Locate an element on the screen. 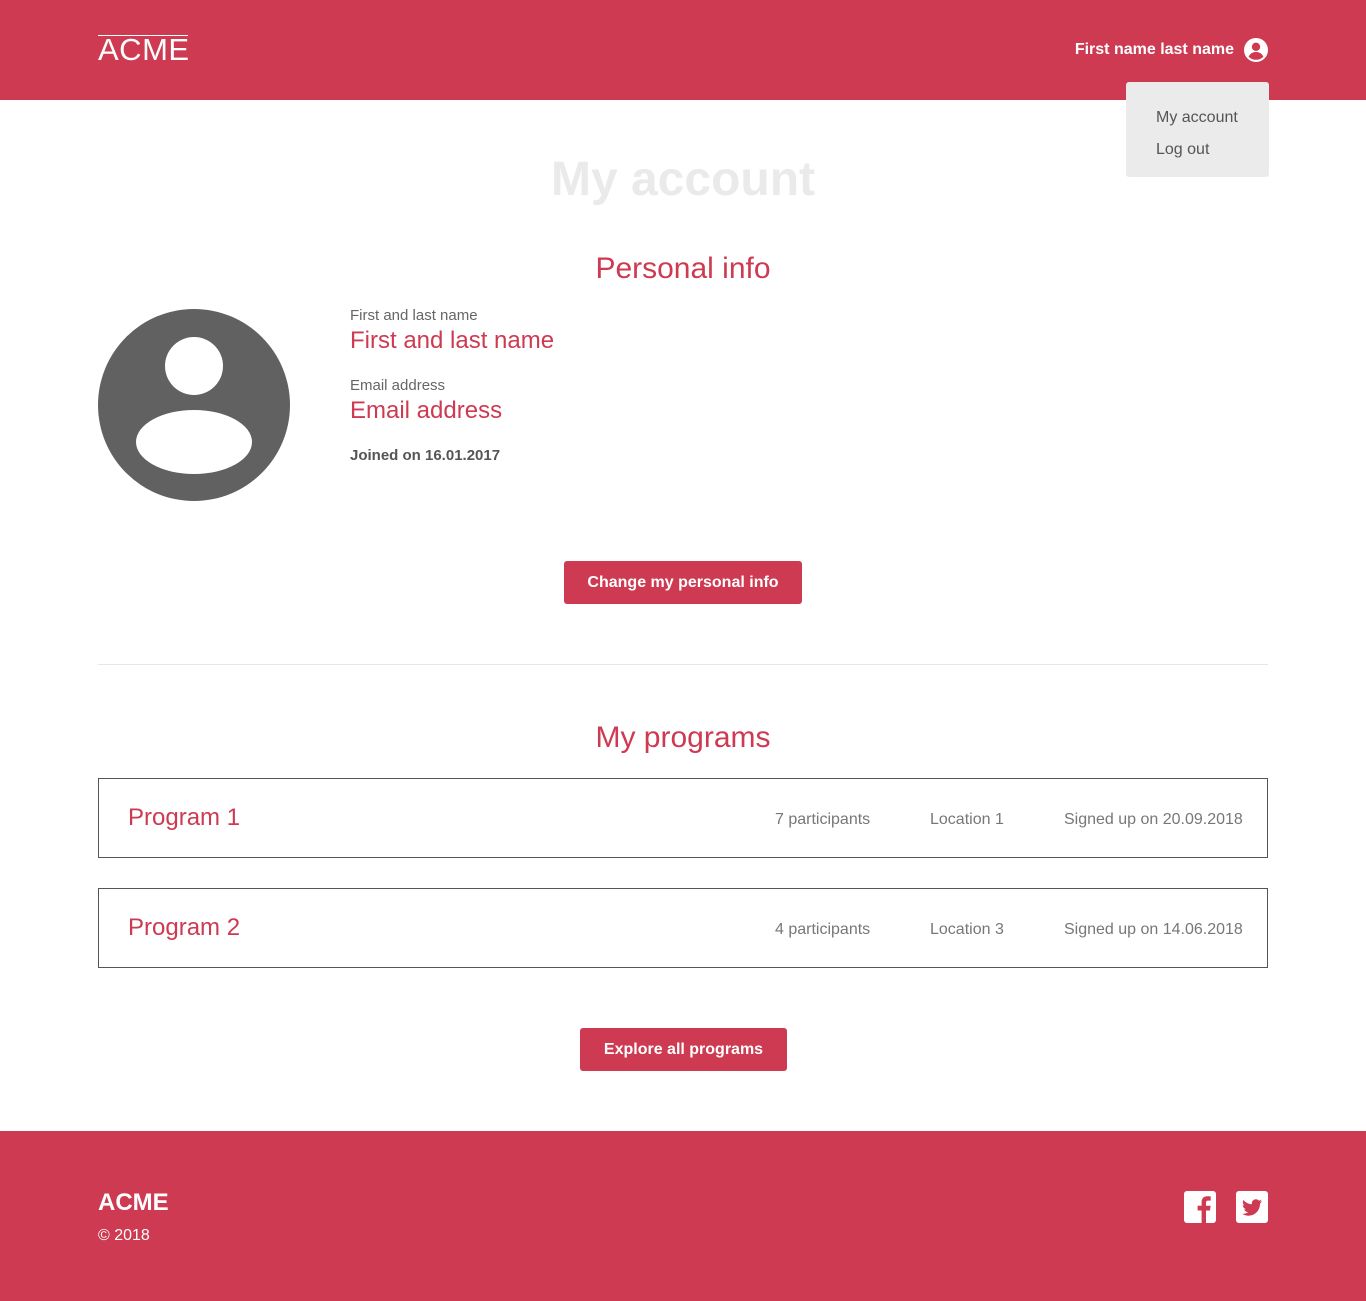 The width and height of the screenshot is (1366, 1301). name-label: First and last name is located at coordinates (414, 315).